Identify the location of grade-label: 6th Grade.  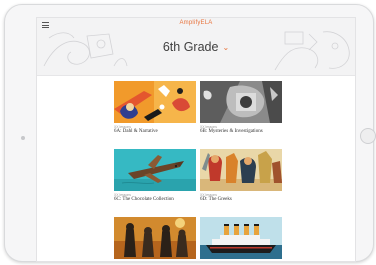
(190, 47).